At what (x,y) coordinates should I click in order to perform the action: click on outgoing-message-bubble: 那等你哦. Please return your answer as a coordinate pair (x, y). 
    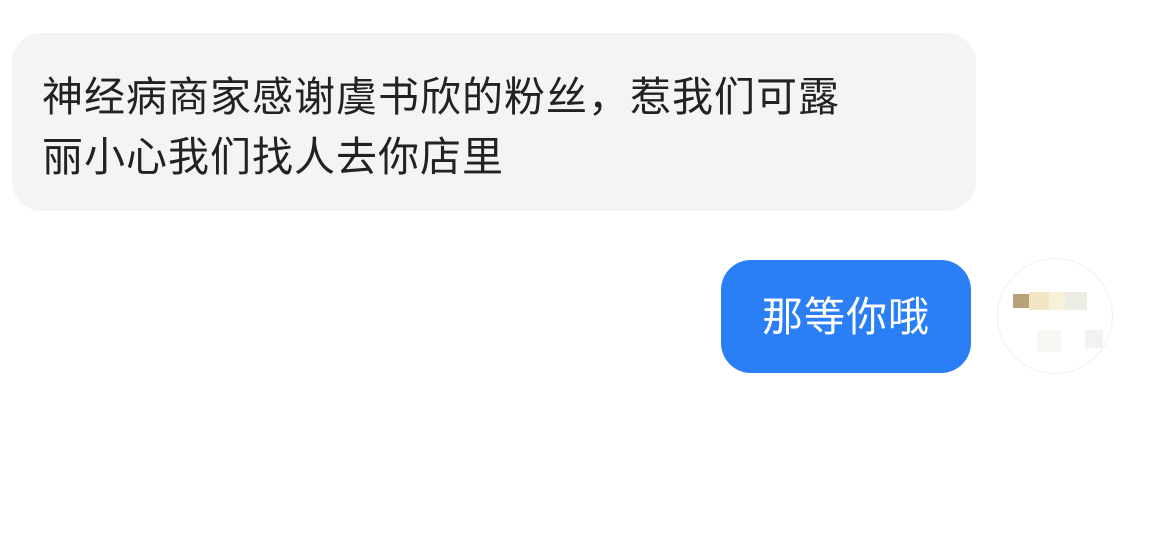
    Looking at the image, I should click on (846, 316).